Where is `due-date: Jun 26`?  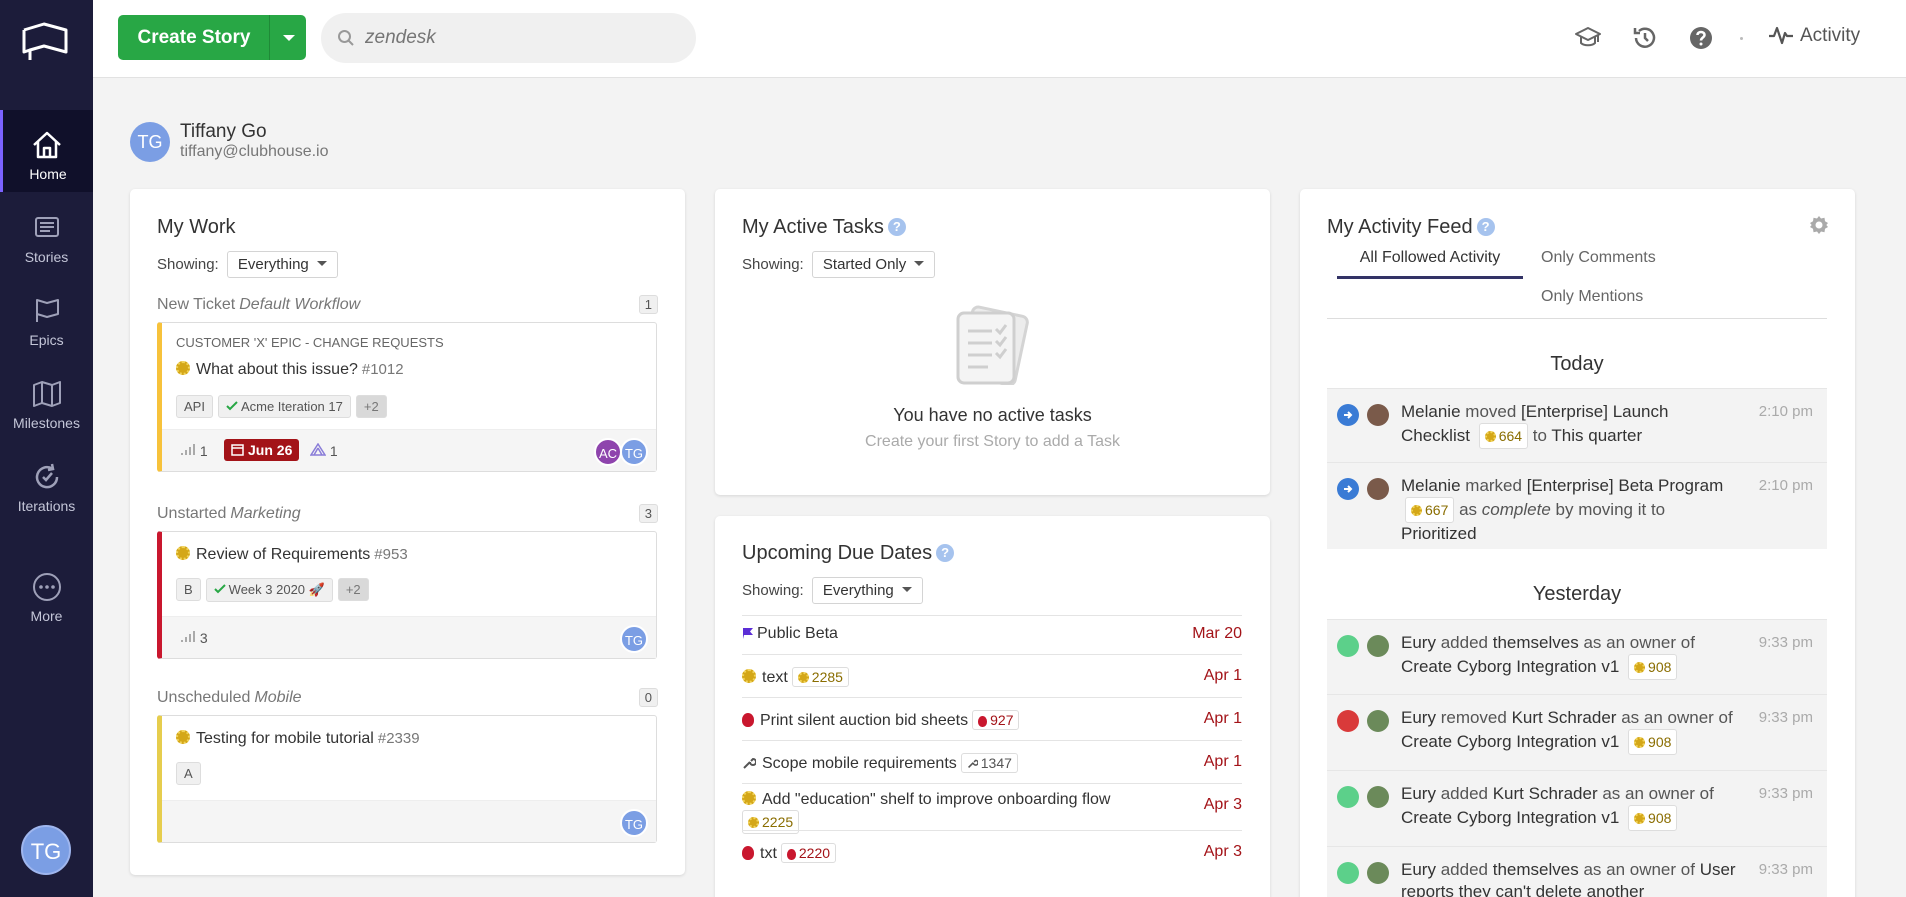 due-date: Jun 26 is located at coordinates (270, 450).